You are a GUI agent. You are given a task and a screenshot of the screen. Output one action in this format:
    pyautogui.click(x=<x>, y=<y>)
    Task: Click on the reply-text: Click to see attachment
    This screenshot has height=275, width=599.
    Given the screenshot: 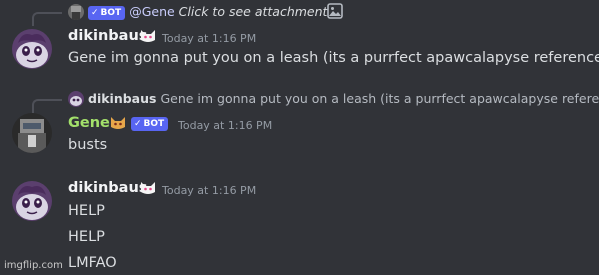 What is the action you would take?
    pyautogui.click(x=253, y=11)
    